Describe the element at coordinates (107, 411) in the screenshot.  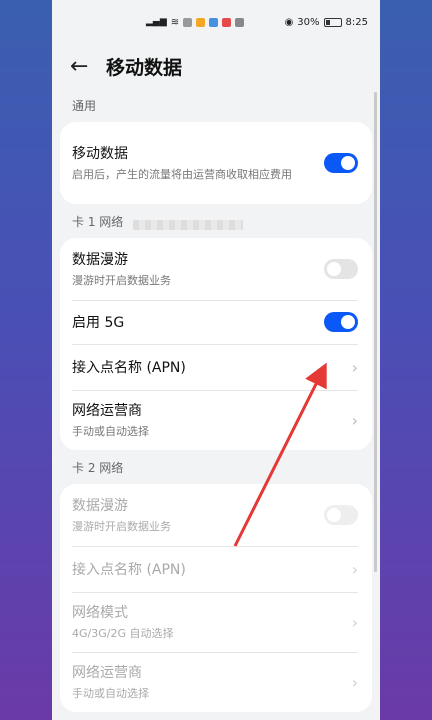
I see `sim1-carrier-title: 网络运营商` at that location.